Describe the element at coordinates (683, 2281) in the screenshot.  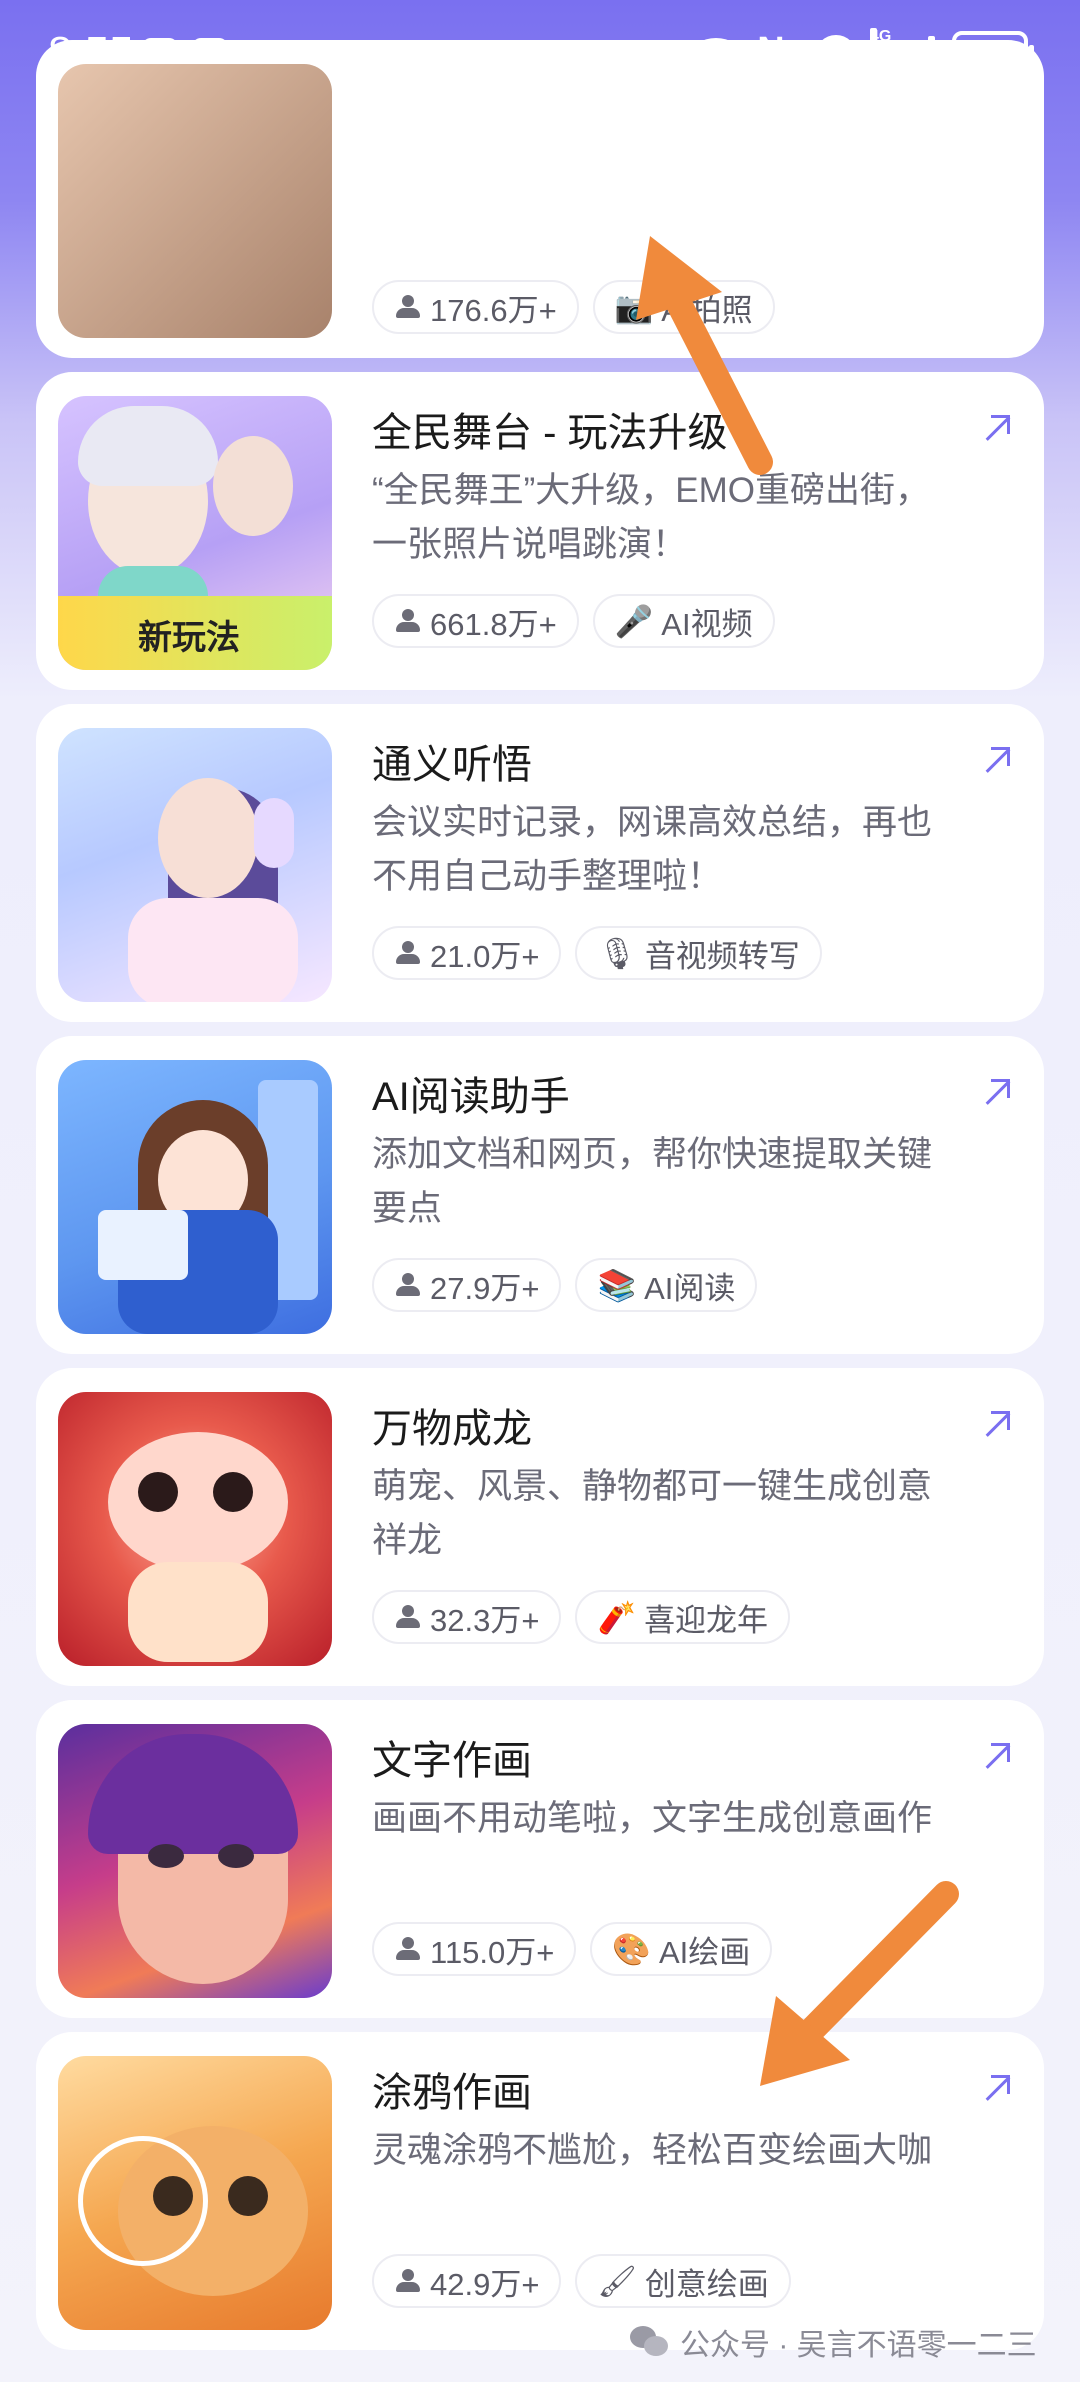
I see `category-chip: 🖌 创意绘画` at that location.